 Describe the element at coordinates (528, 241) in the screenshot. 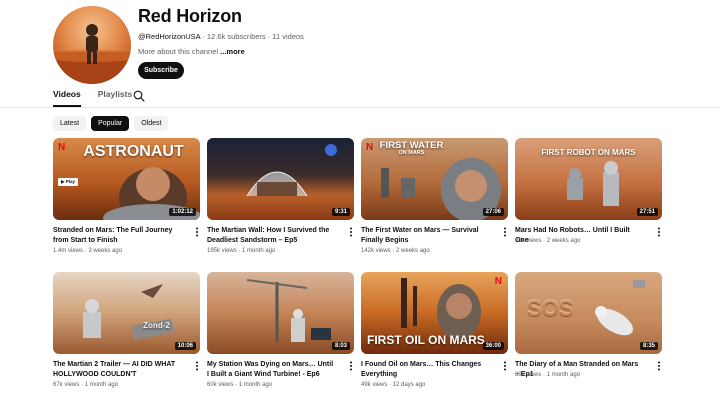

I see `view-count: 81k views` at that location.